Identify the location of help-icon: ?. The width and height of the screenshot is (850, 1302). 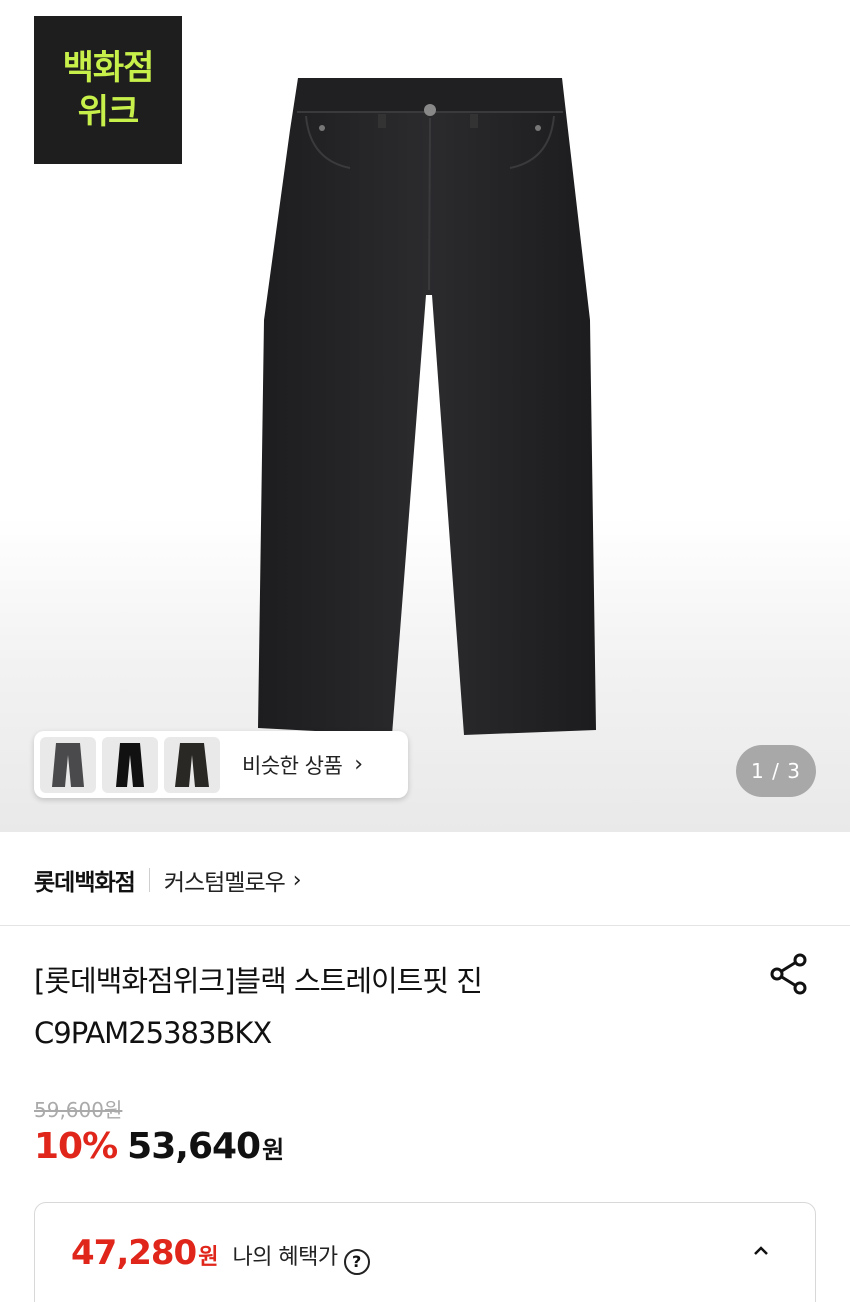
(356, 1261).